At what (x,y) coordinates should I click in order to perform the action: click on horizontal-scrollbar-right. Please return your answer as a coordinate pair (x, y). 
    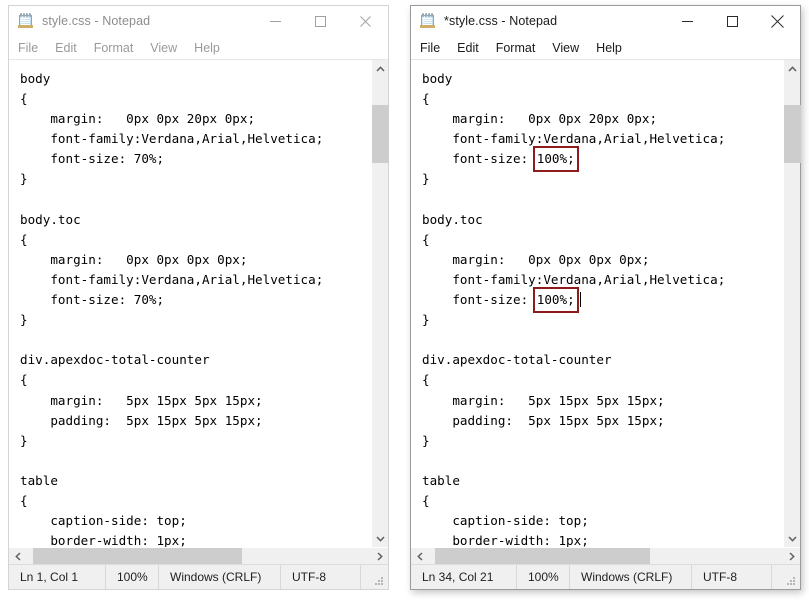
    Looking at the image, I should click on (605, 555).